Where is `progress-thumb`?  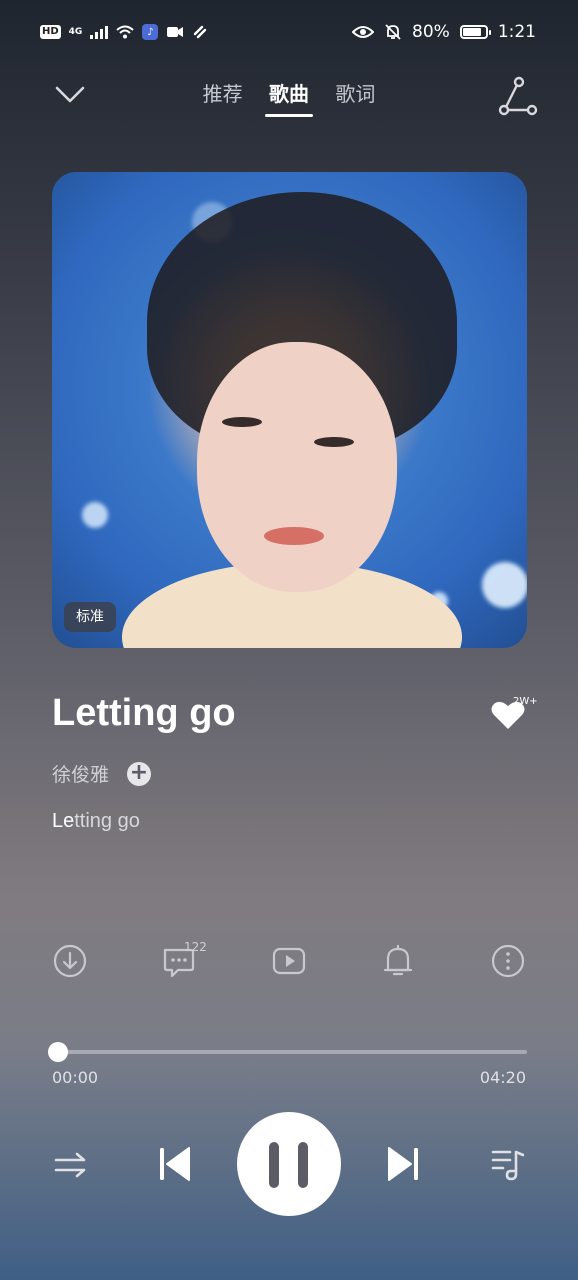 progress-thumb is located at coordinates (58, 1052).